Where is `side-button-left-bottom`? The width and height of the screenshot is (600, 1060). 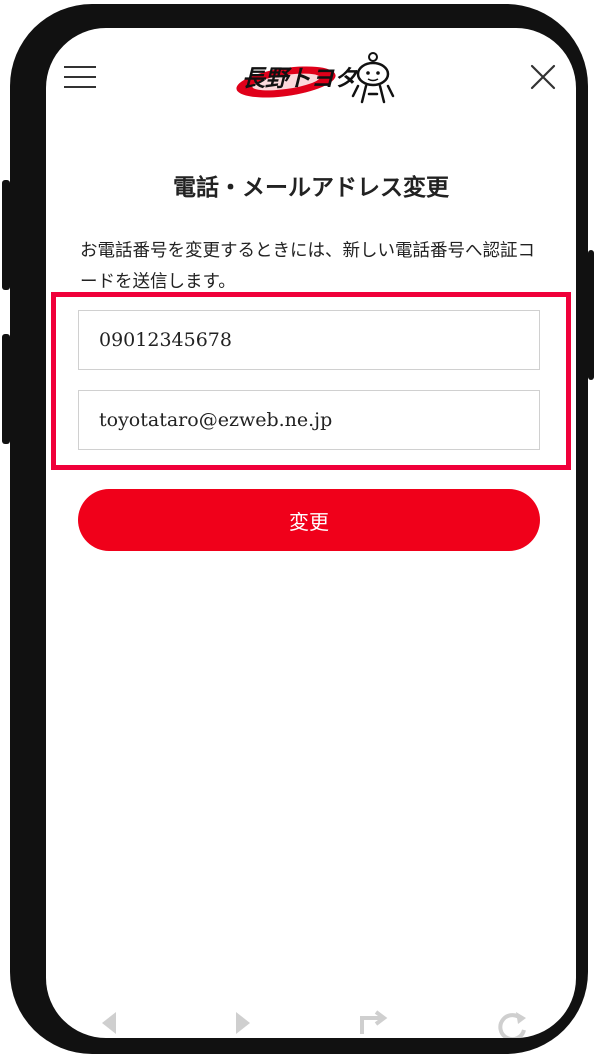
side-button-left-bottom is located at coordinates (6, 389).